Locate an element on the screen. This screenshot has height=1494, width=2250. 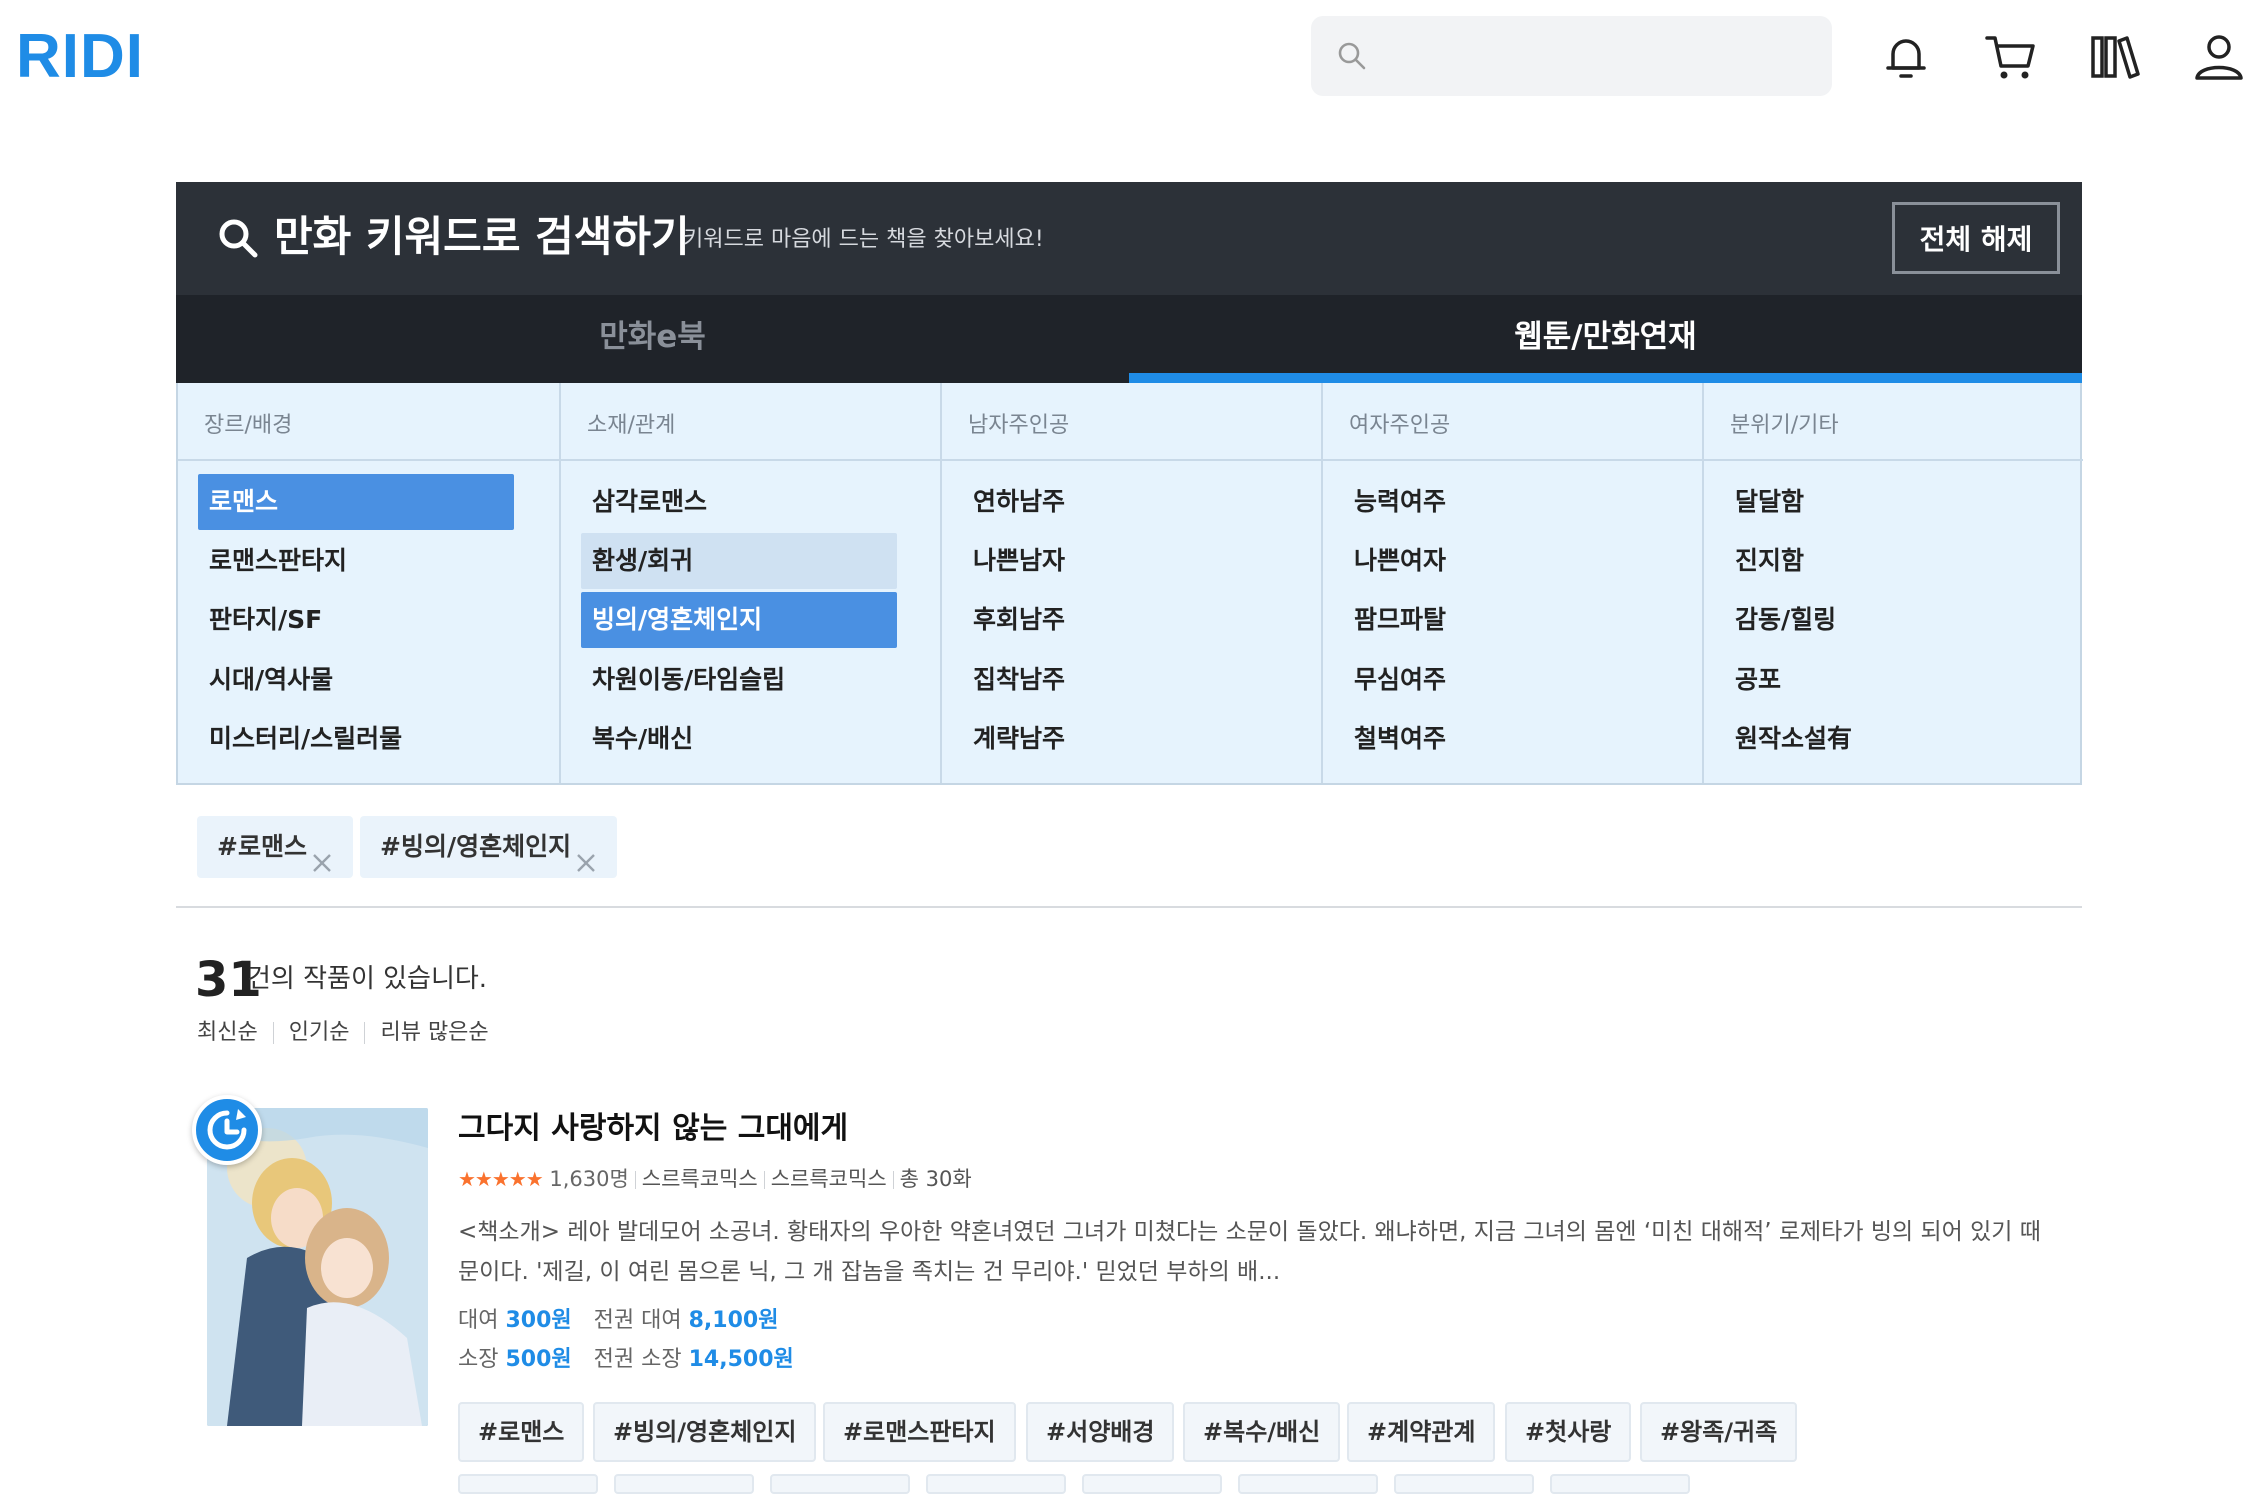
keyword-horror: 공포 is located at coordinates (1882, 680).